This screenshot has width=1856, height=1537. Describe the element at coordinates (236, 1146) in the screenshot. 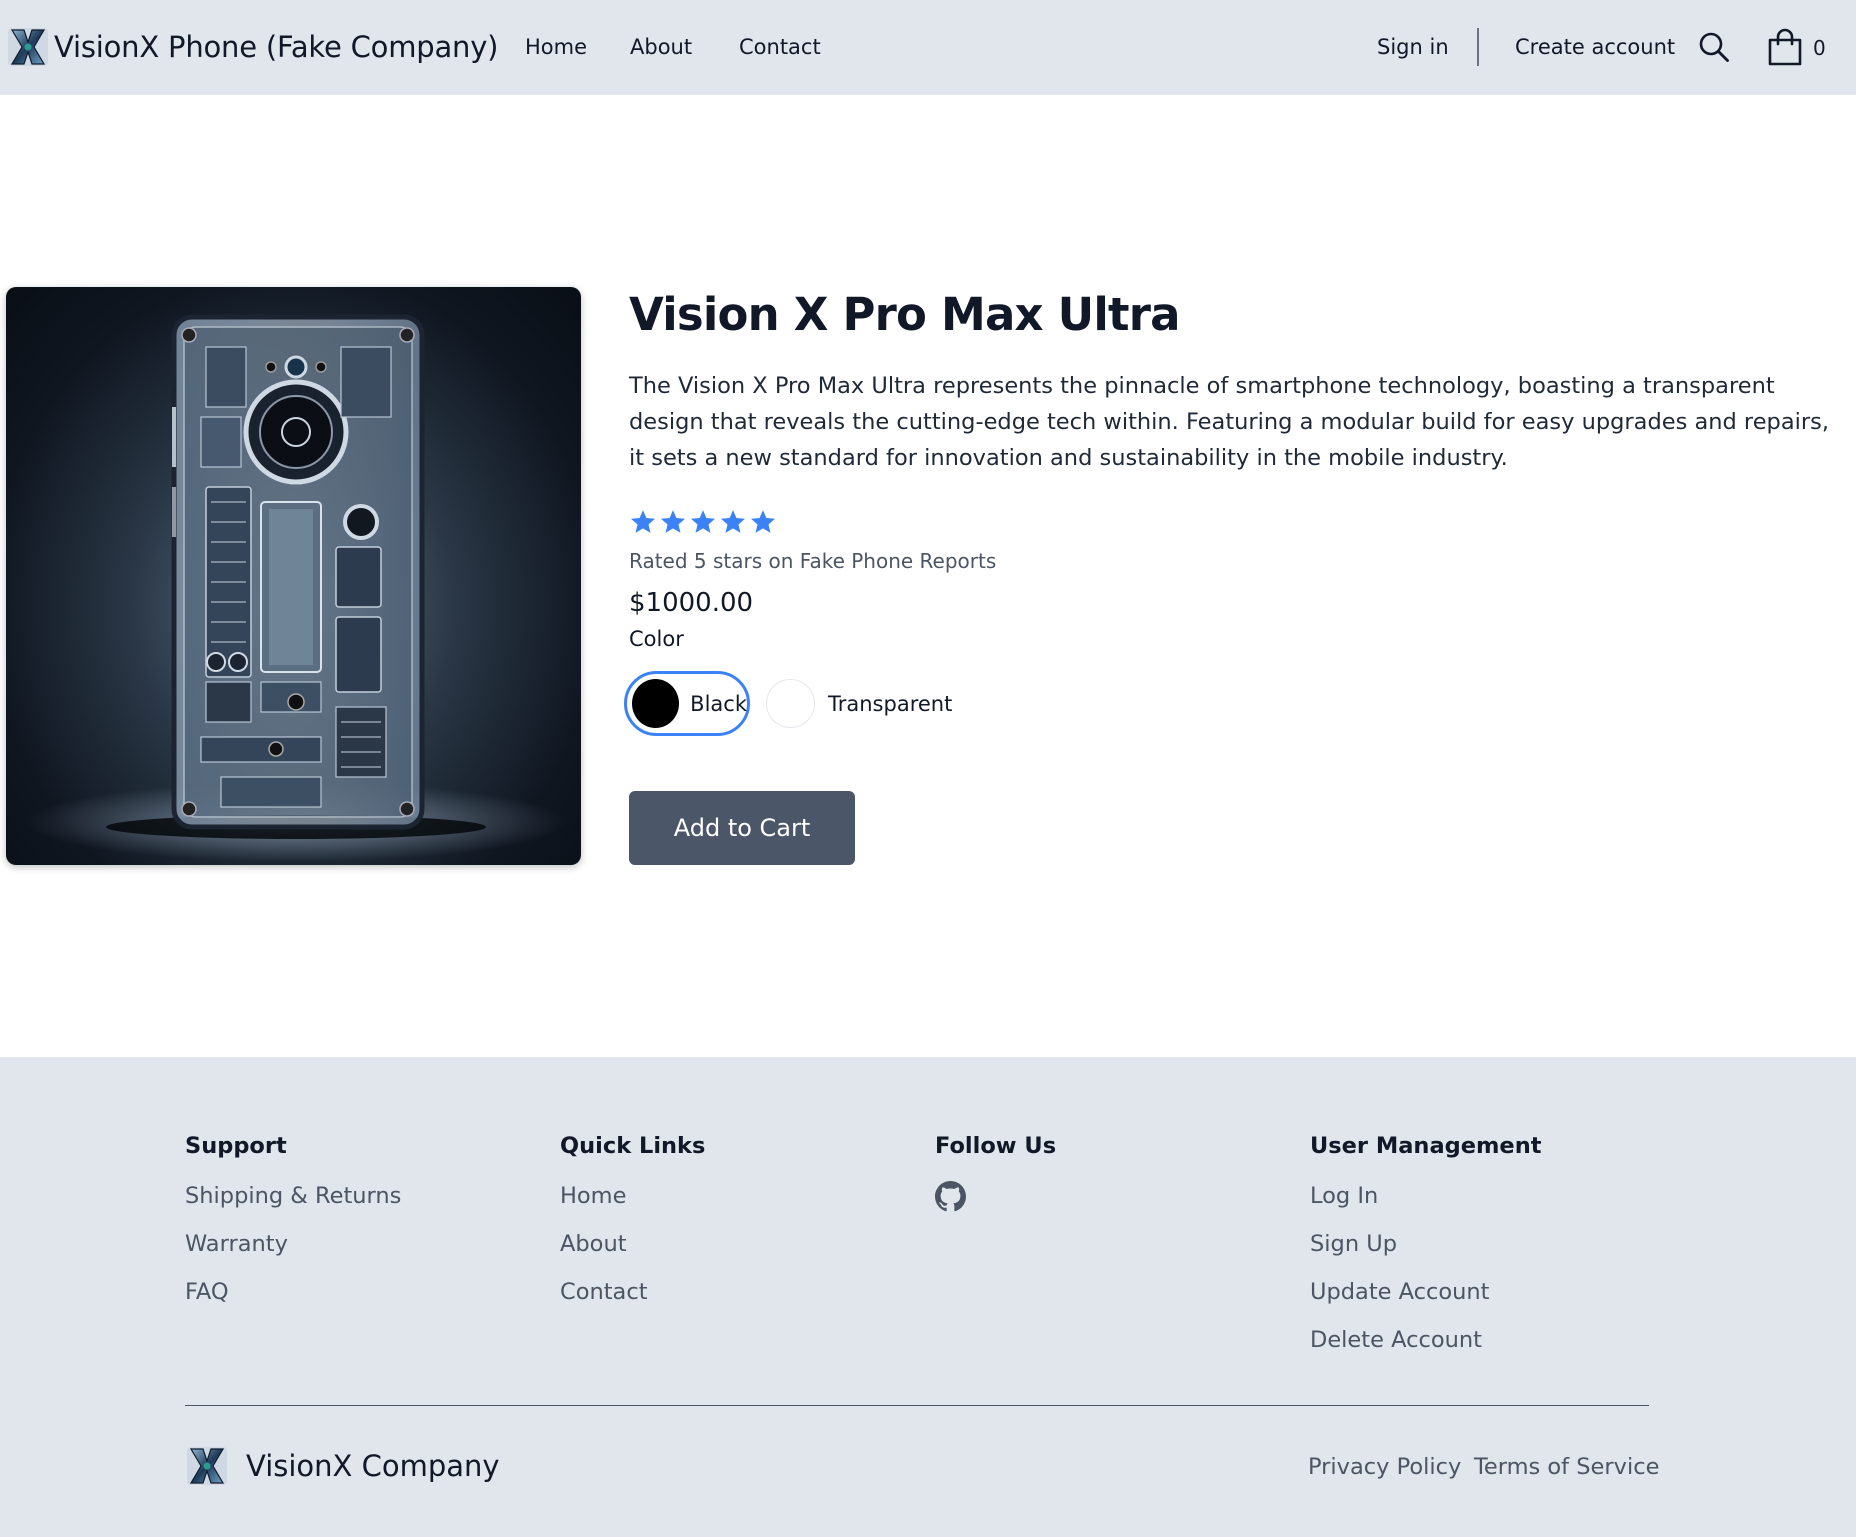

I see `footer-heading: Support` at that location.